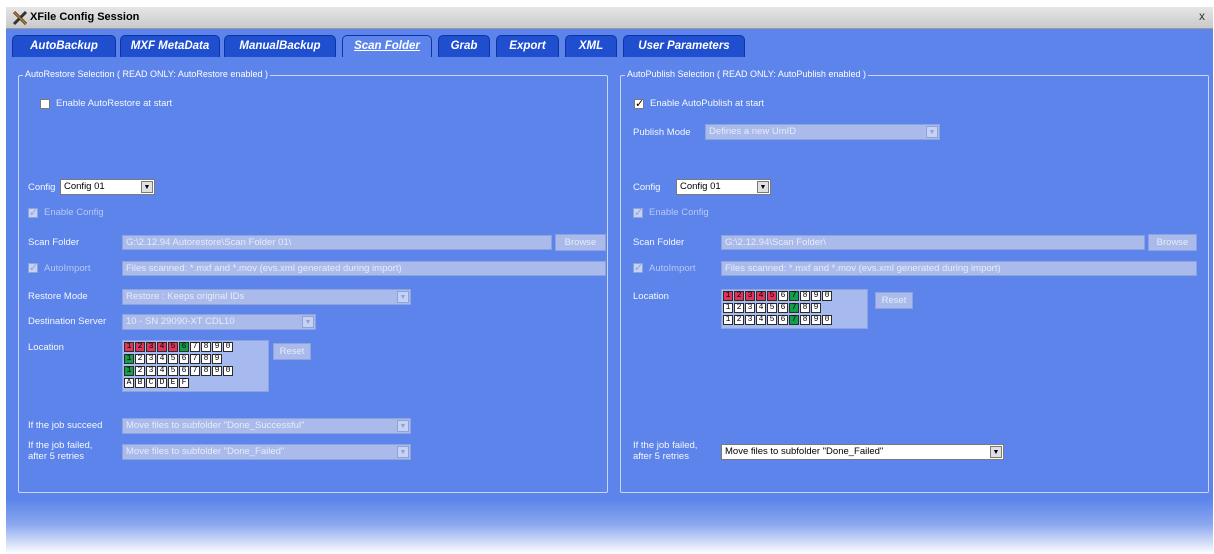 The width and height of the screenshot is (1214, 554). What do you see at coordinates (162, 383) in the screenshot?
I see `restore-location-cell: D` at bounding box center [162, 383].